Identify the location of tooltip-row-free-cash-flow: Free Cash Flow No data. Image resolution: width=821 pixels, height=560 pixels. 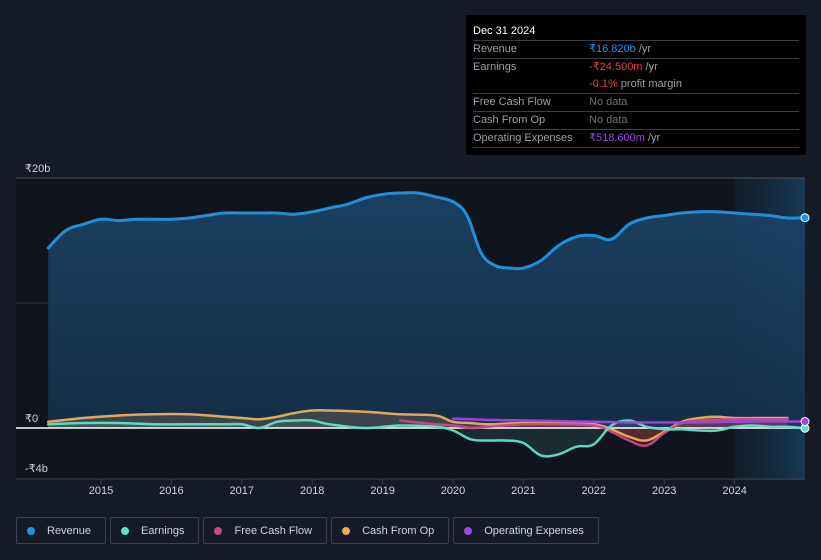
(636, 103).